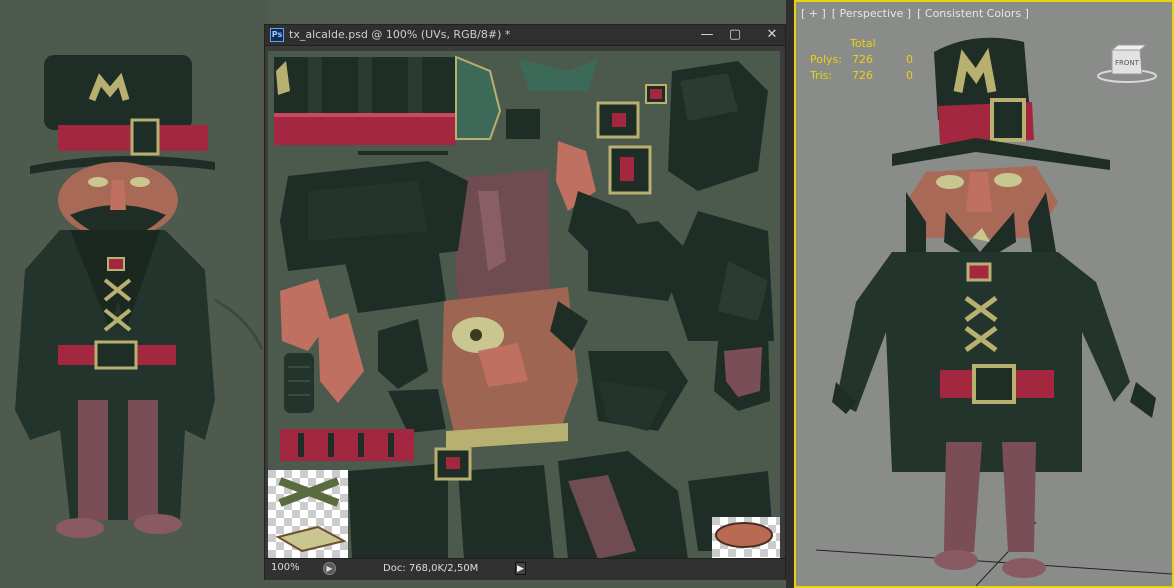  Describe the element at coordinates (772, 35) in the screenshot. I see `close-button: ✕` at that location.